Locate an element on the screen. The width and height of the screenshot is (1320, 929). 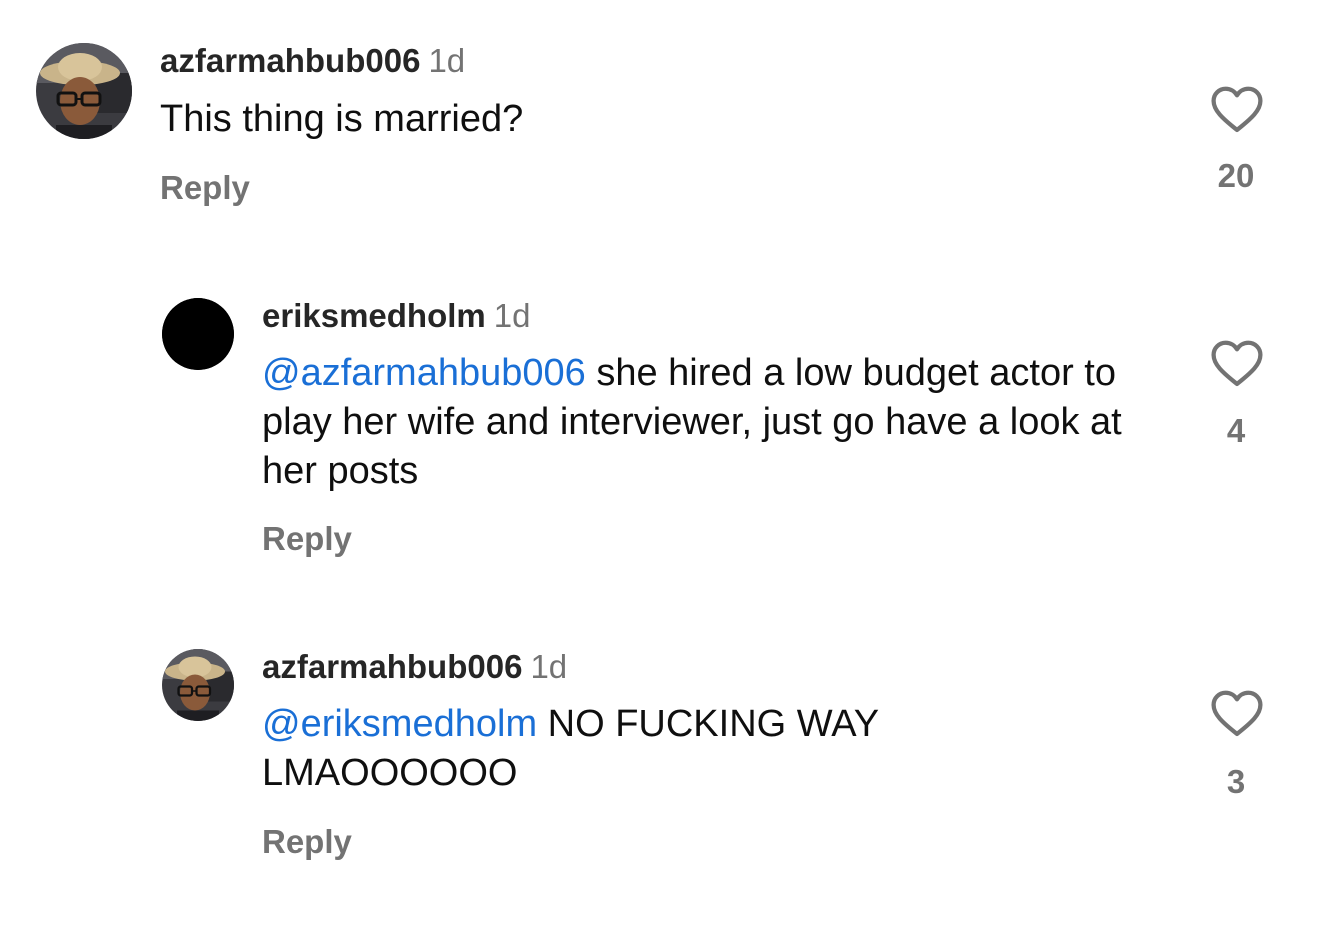
like-count: 4 is located at coordinates (1236, 430).